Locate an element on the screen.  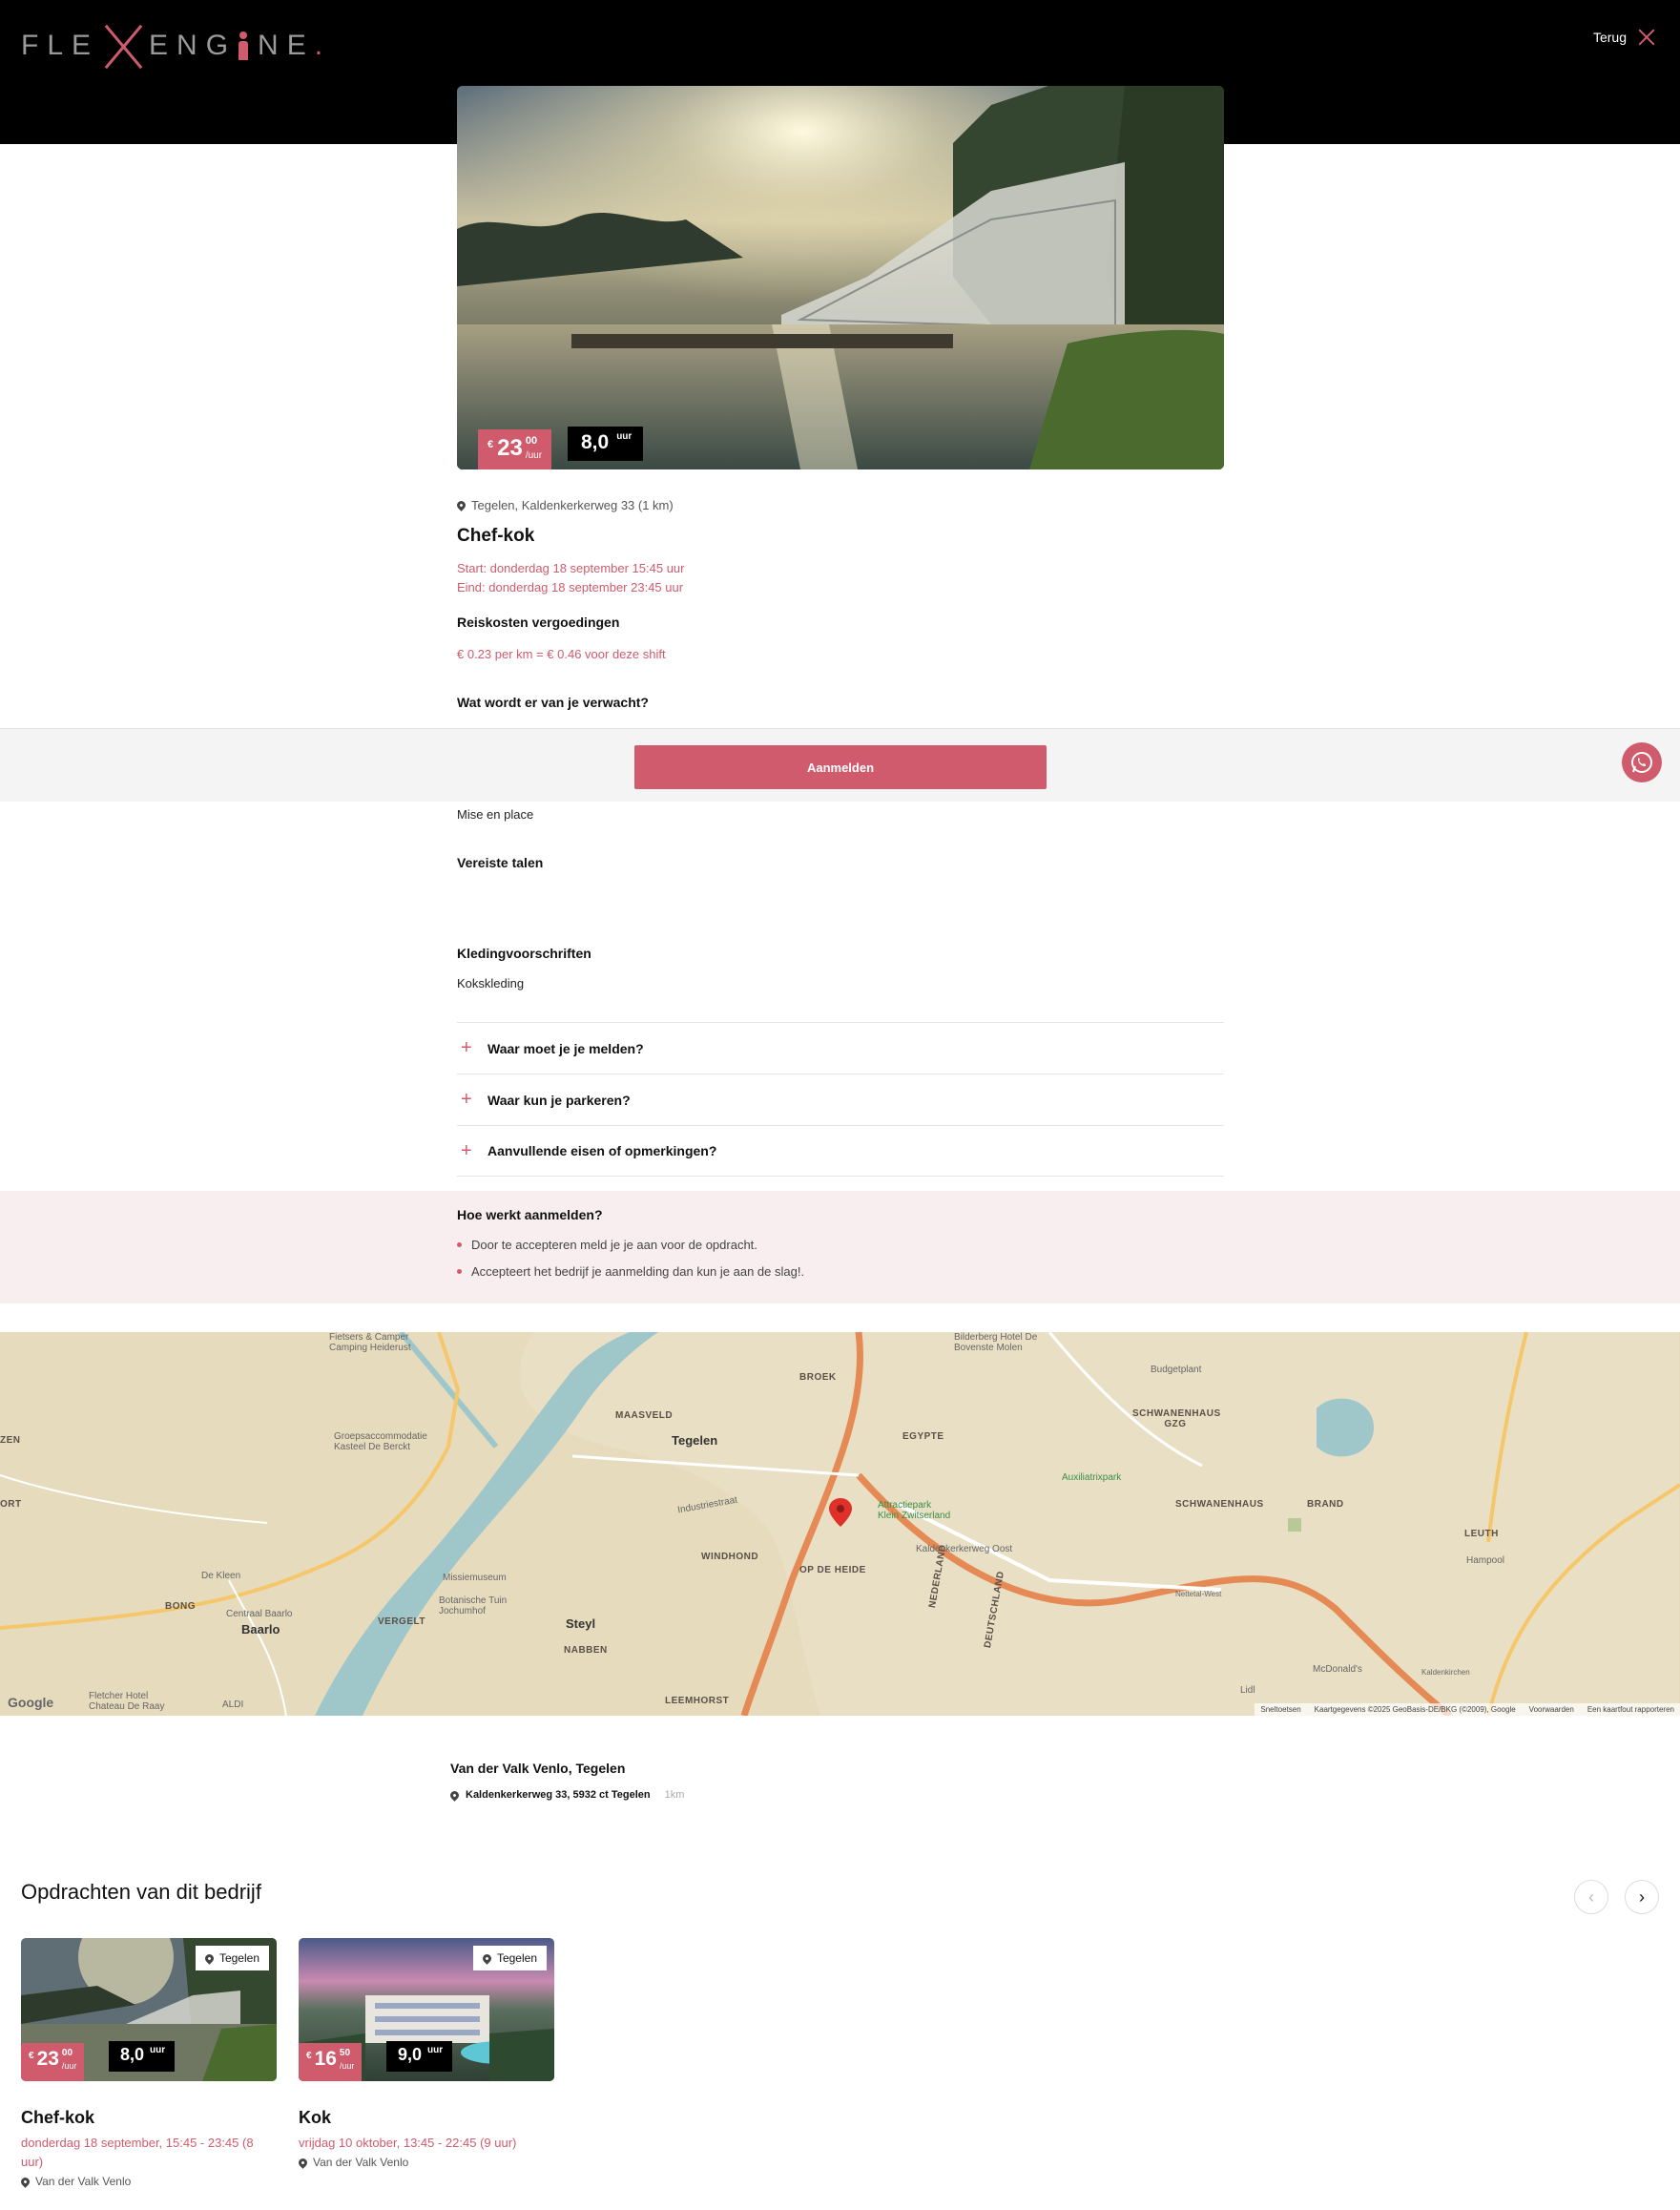
chevron-right-icon: › is located at coordinates (1642, 1897).